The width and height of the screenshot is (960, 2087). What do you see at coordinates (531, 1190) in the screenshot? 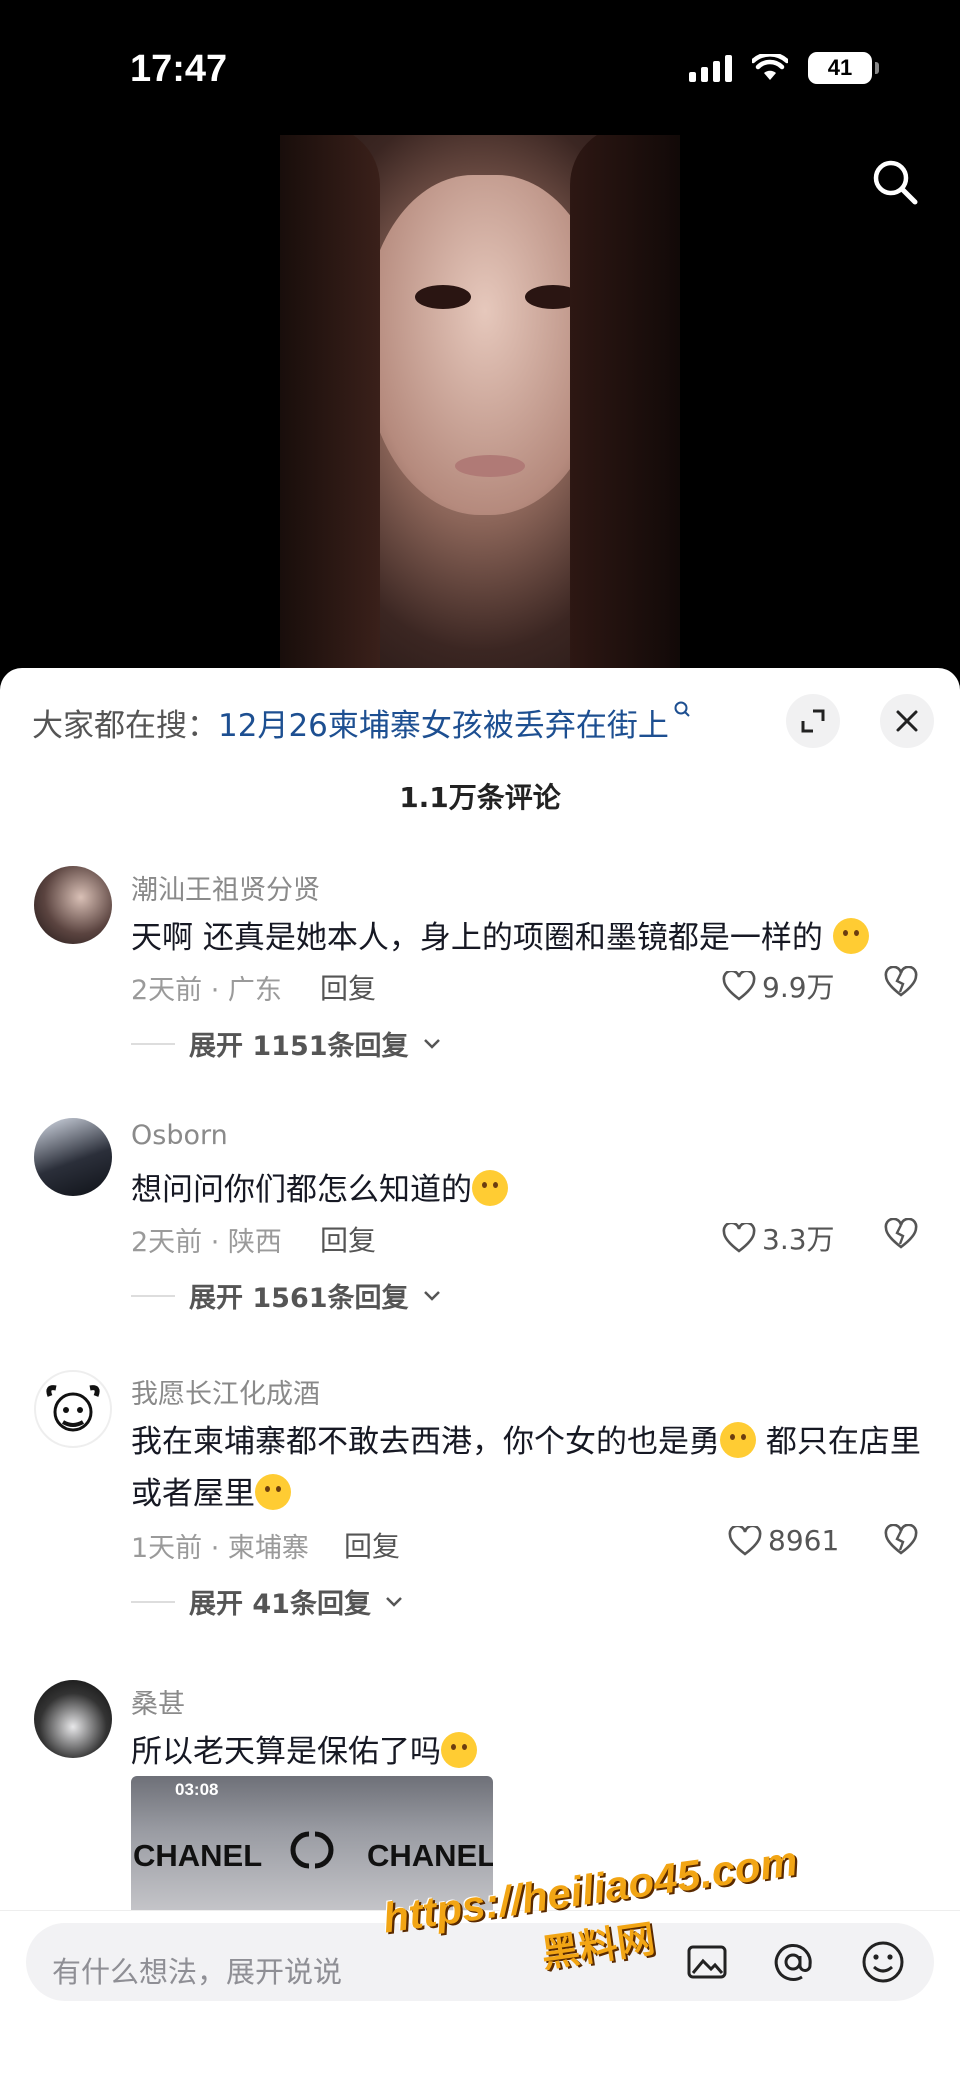
I see `comment-text: 想问问你们都怎么知道的` at bounding box center [531, 1190].